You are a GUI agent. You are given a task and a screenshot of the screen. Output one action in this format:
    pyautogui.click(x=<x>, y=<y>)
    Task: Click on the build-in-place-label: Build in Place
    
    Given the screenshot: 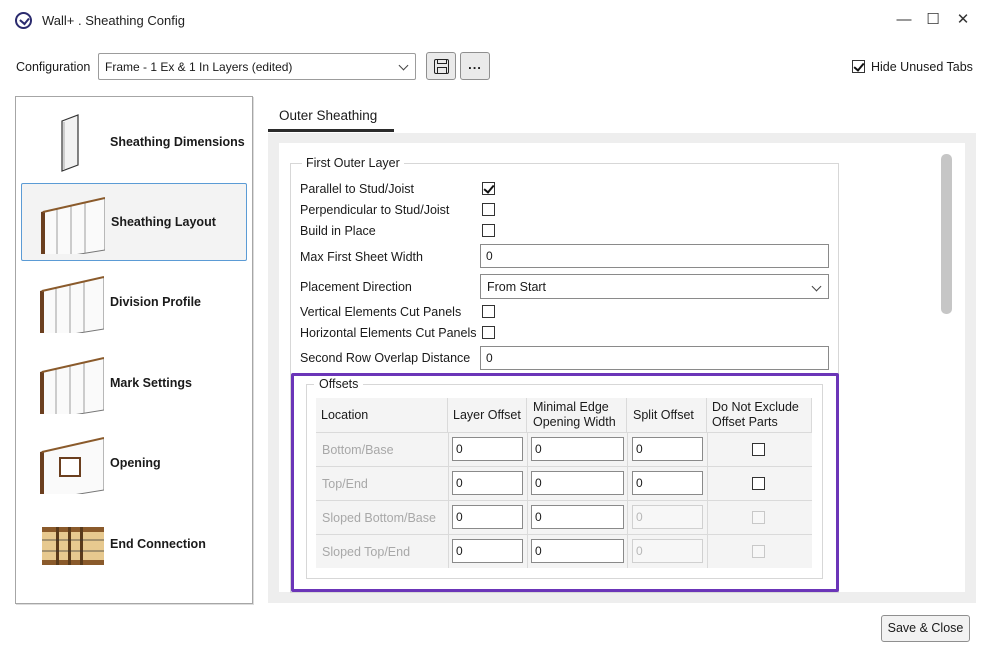 What is the action you would take?
    pyautogui.click(x=338, y=231)
    